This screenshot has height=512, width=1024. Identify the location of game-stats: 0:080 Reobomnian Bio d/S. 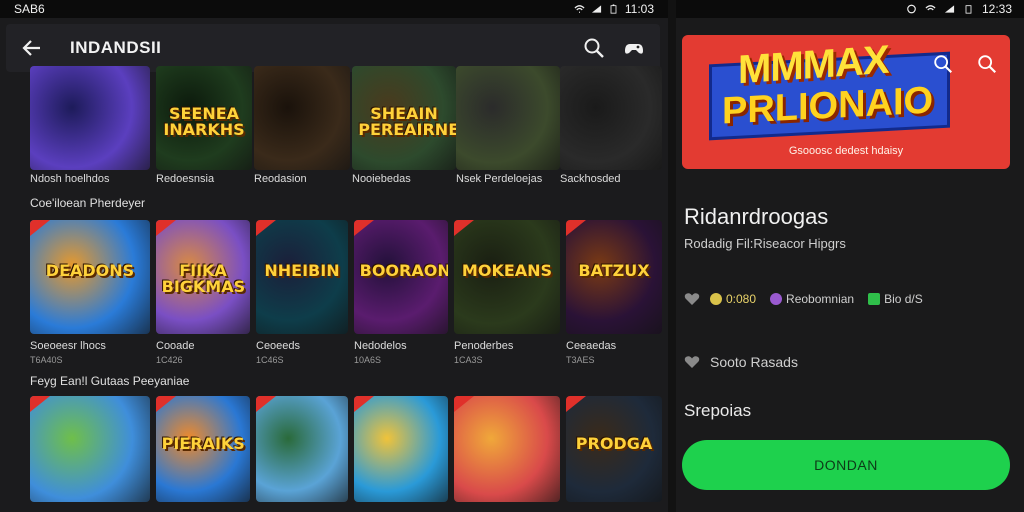
(810, 299).